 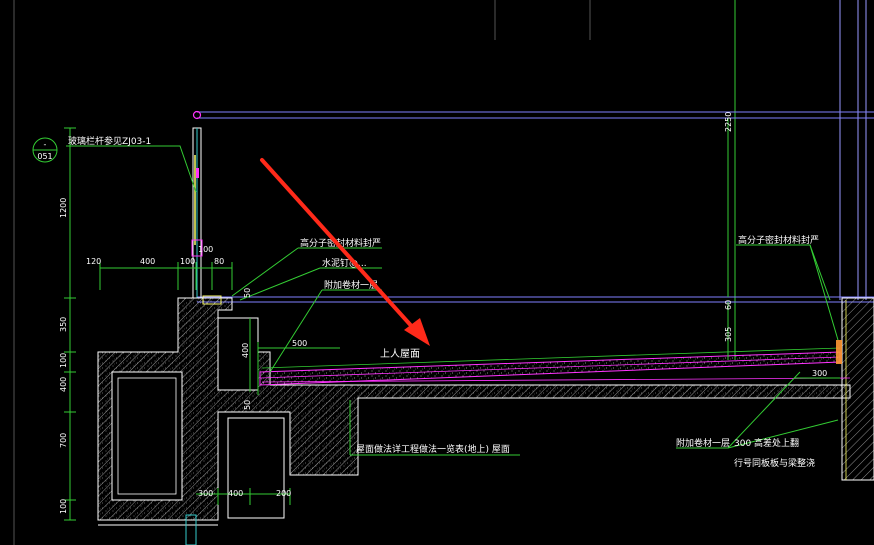 What do you see at coordinates (247, 293) in the screenshot?
I see `dim-50a: 50` at bounding box center [247, 293].